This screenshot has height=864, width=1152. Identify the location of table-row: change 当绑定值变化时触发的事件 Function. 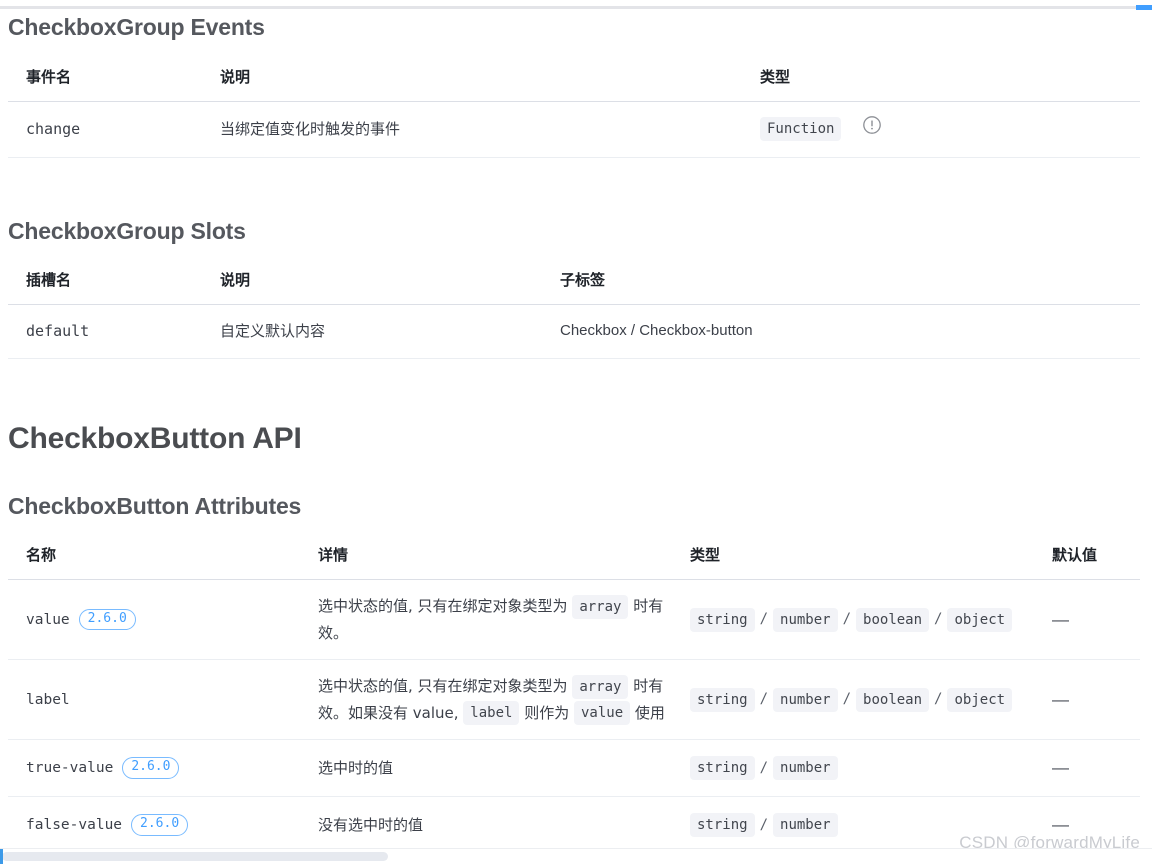
(574, 129).